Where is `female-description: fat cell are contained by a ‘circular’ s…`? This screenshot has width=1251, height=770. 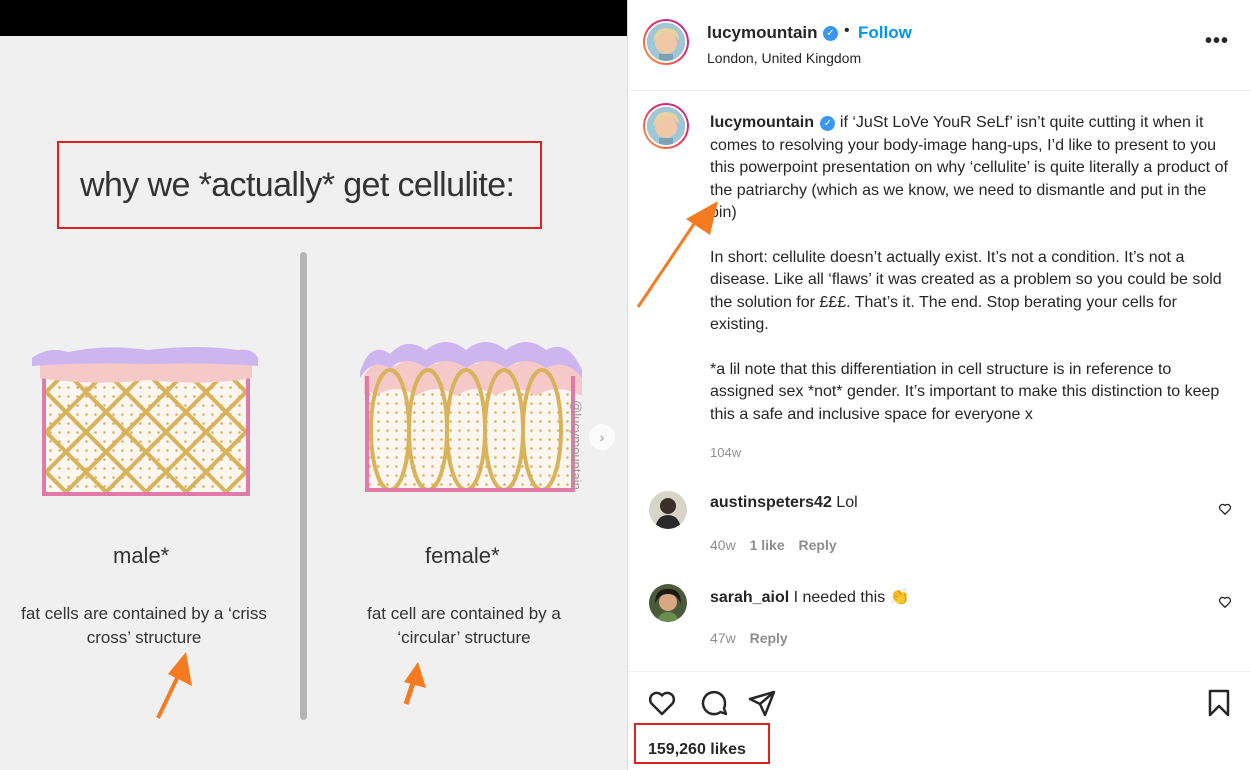 female-description: fat cell are contained by a ‘circular’ s… is located at coordinates (464, 625).